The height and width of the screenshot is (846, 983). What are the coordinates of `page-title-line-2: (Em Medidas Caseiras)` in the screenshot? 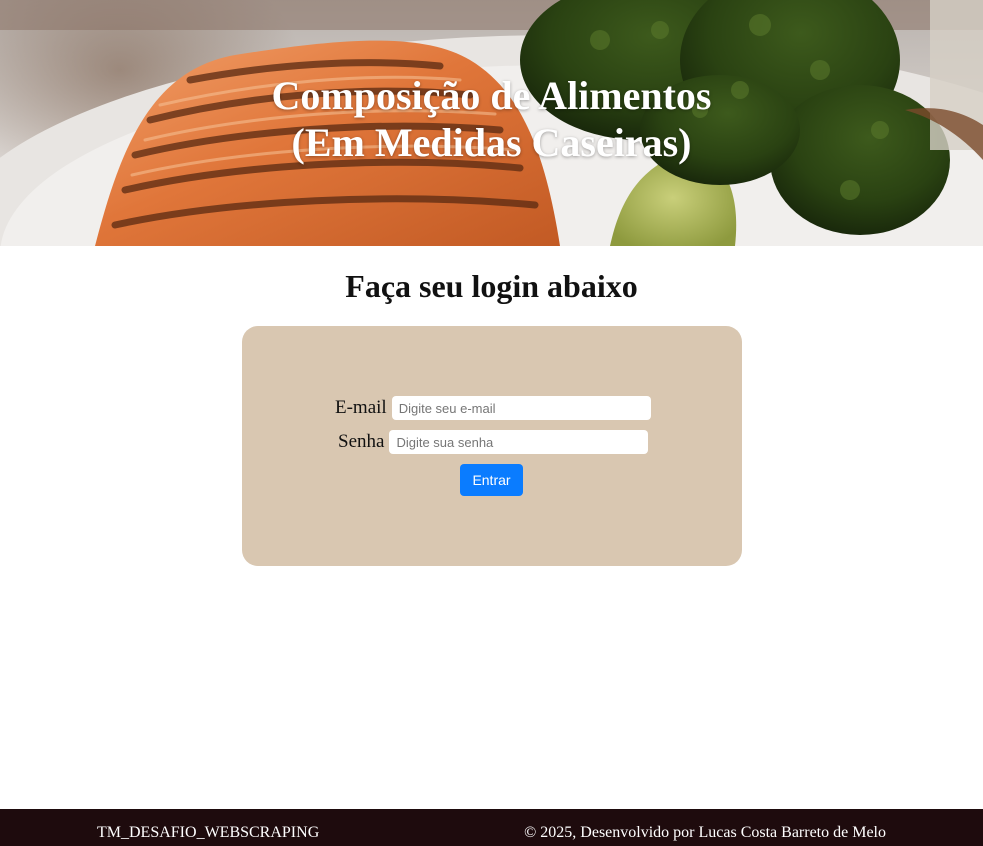 It's located at (491, 142).